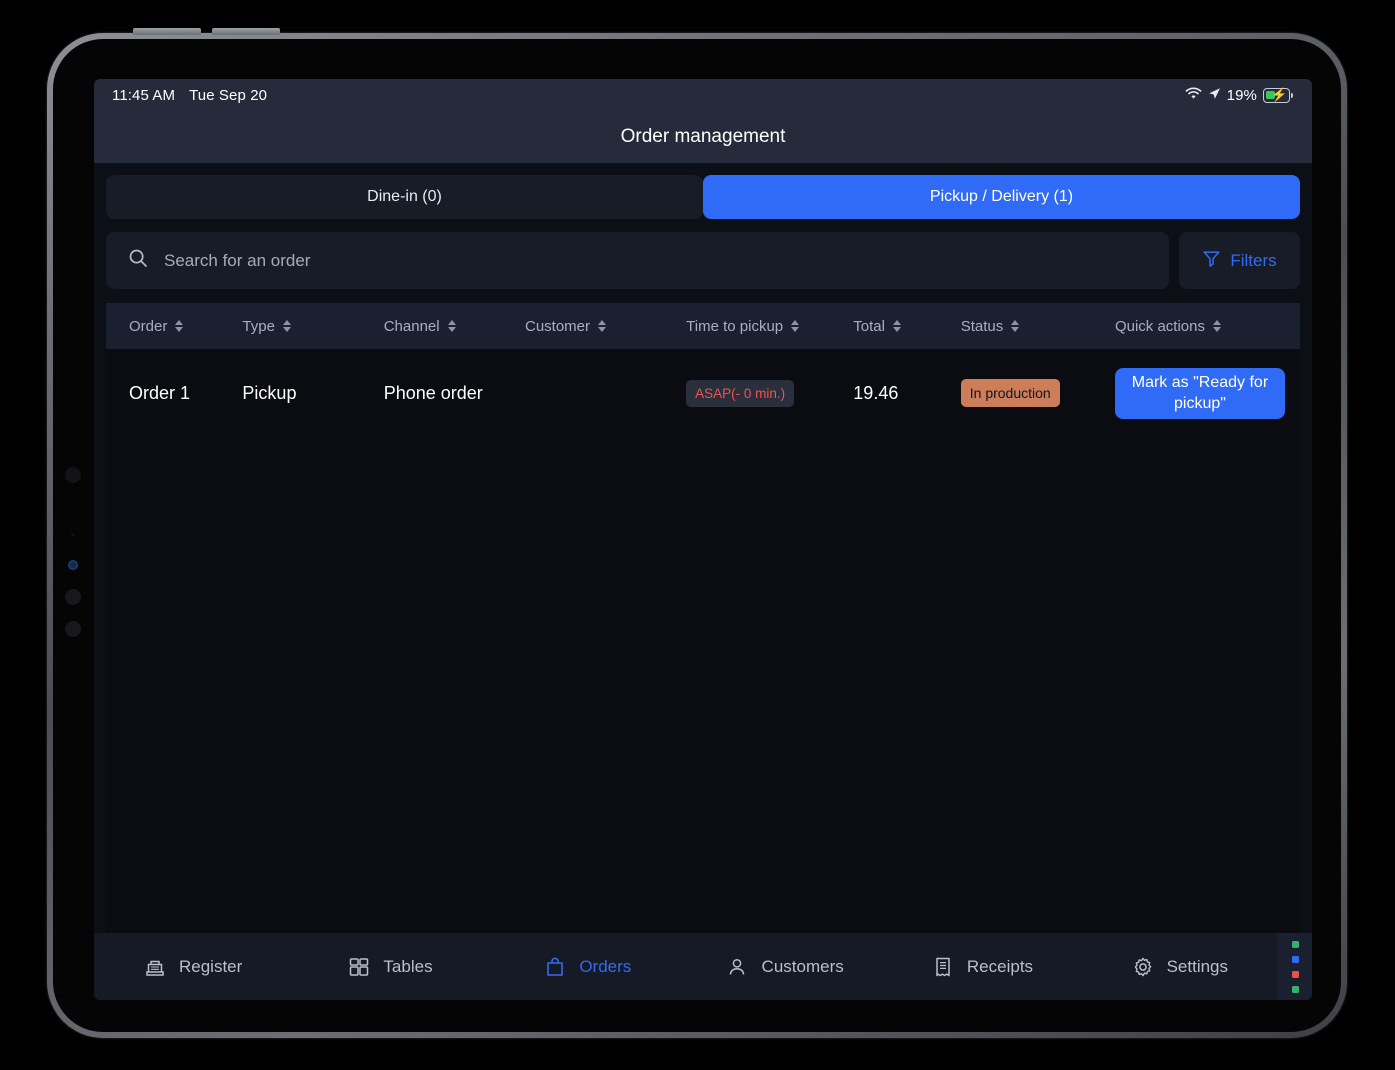  Describe the element at coordinates (703, 95) in the screenshot. I see `ios-status-bar: 11:45 AM Tue Sep 20 19% ⚡` at that location.